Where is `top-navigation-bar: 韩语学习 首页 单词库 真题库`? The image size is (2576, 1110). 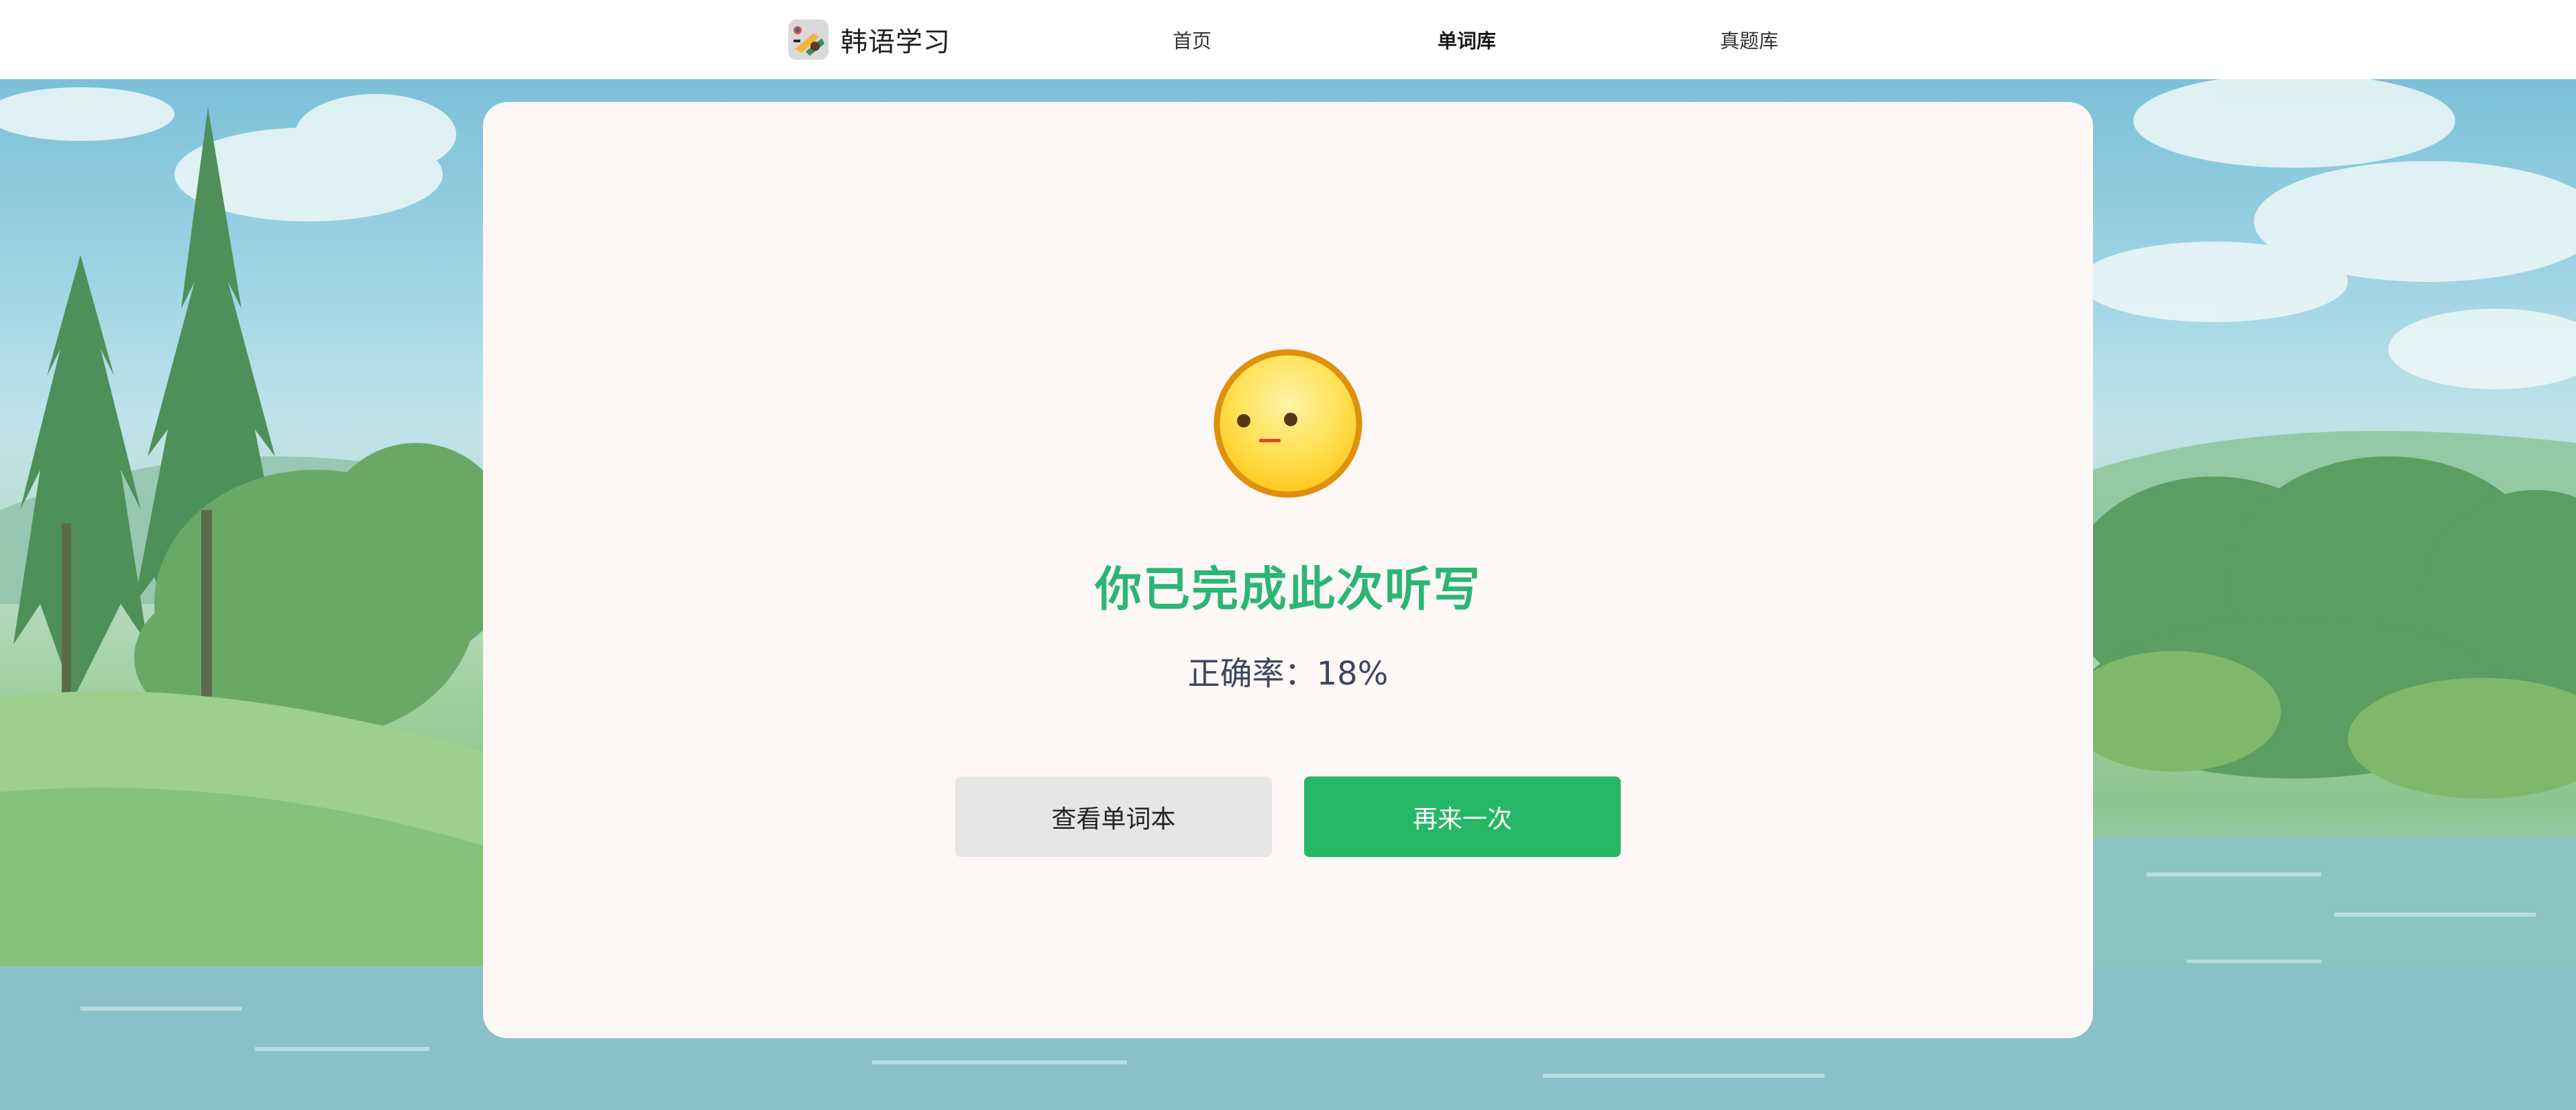 top-navigation-bar: 韩语学习 首页 单词库 真题库 is located at coordinates (1288, 39).